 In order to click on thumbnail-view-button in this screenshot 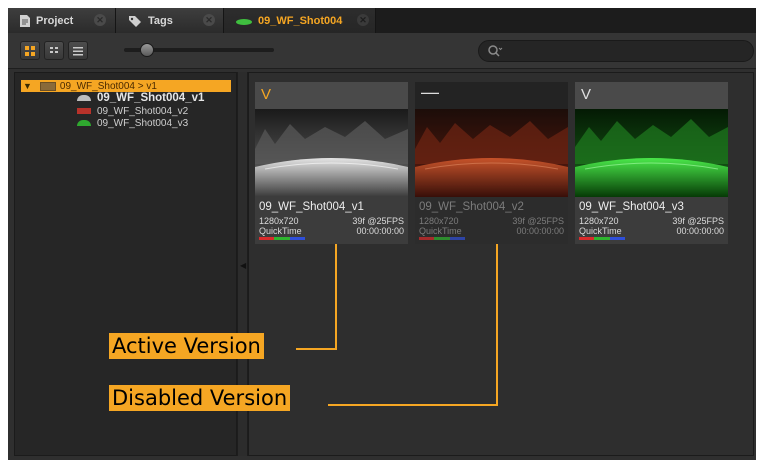, I will do `click(54, 50)`.